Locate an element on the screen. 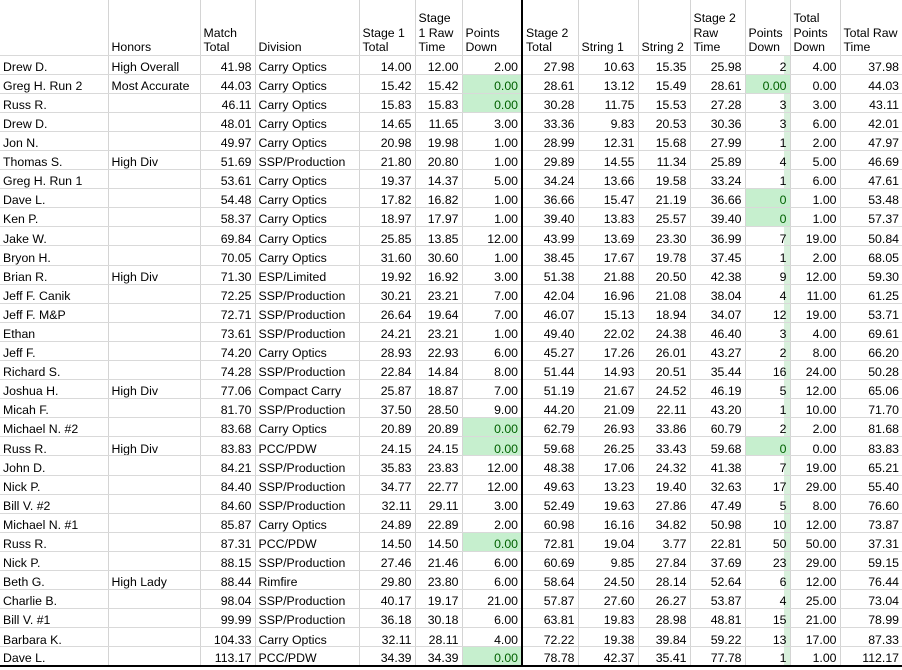 This screenshot has width=902, height=670. cell-s2_down: 2 is located at coordinates (768, 351).